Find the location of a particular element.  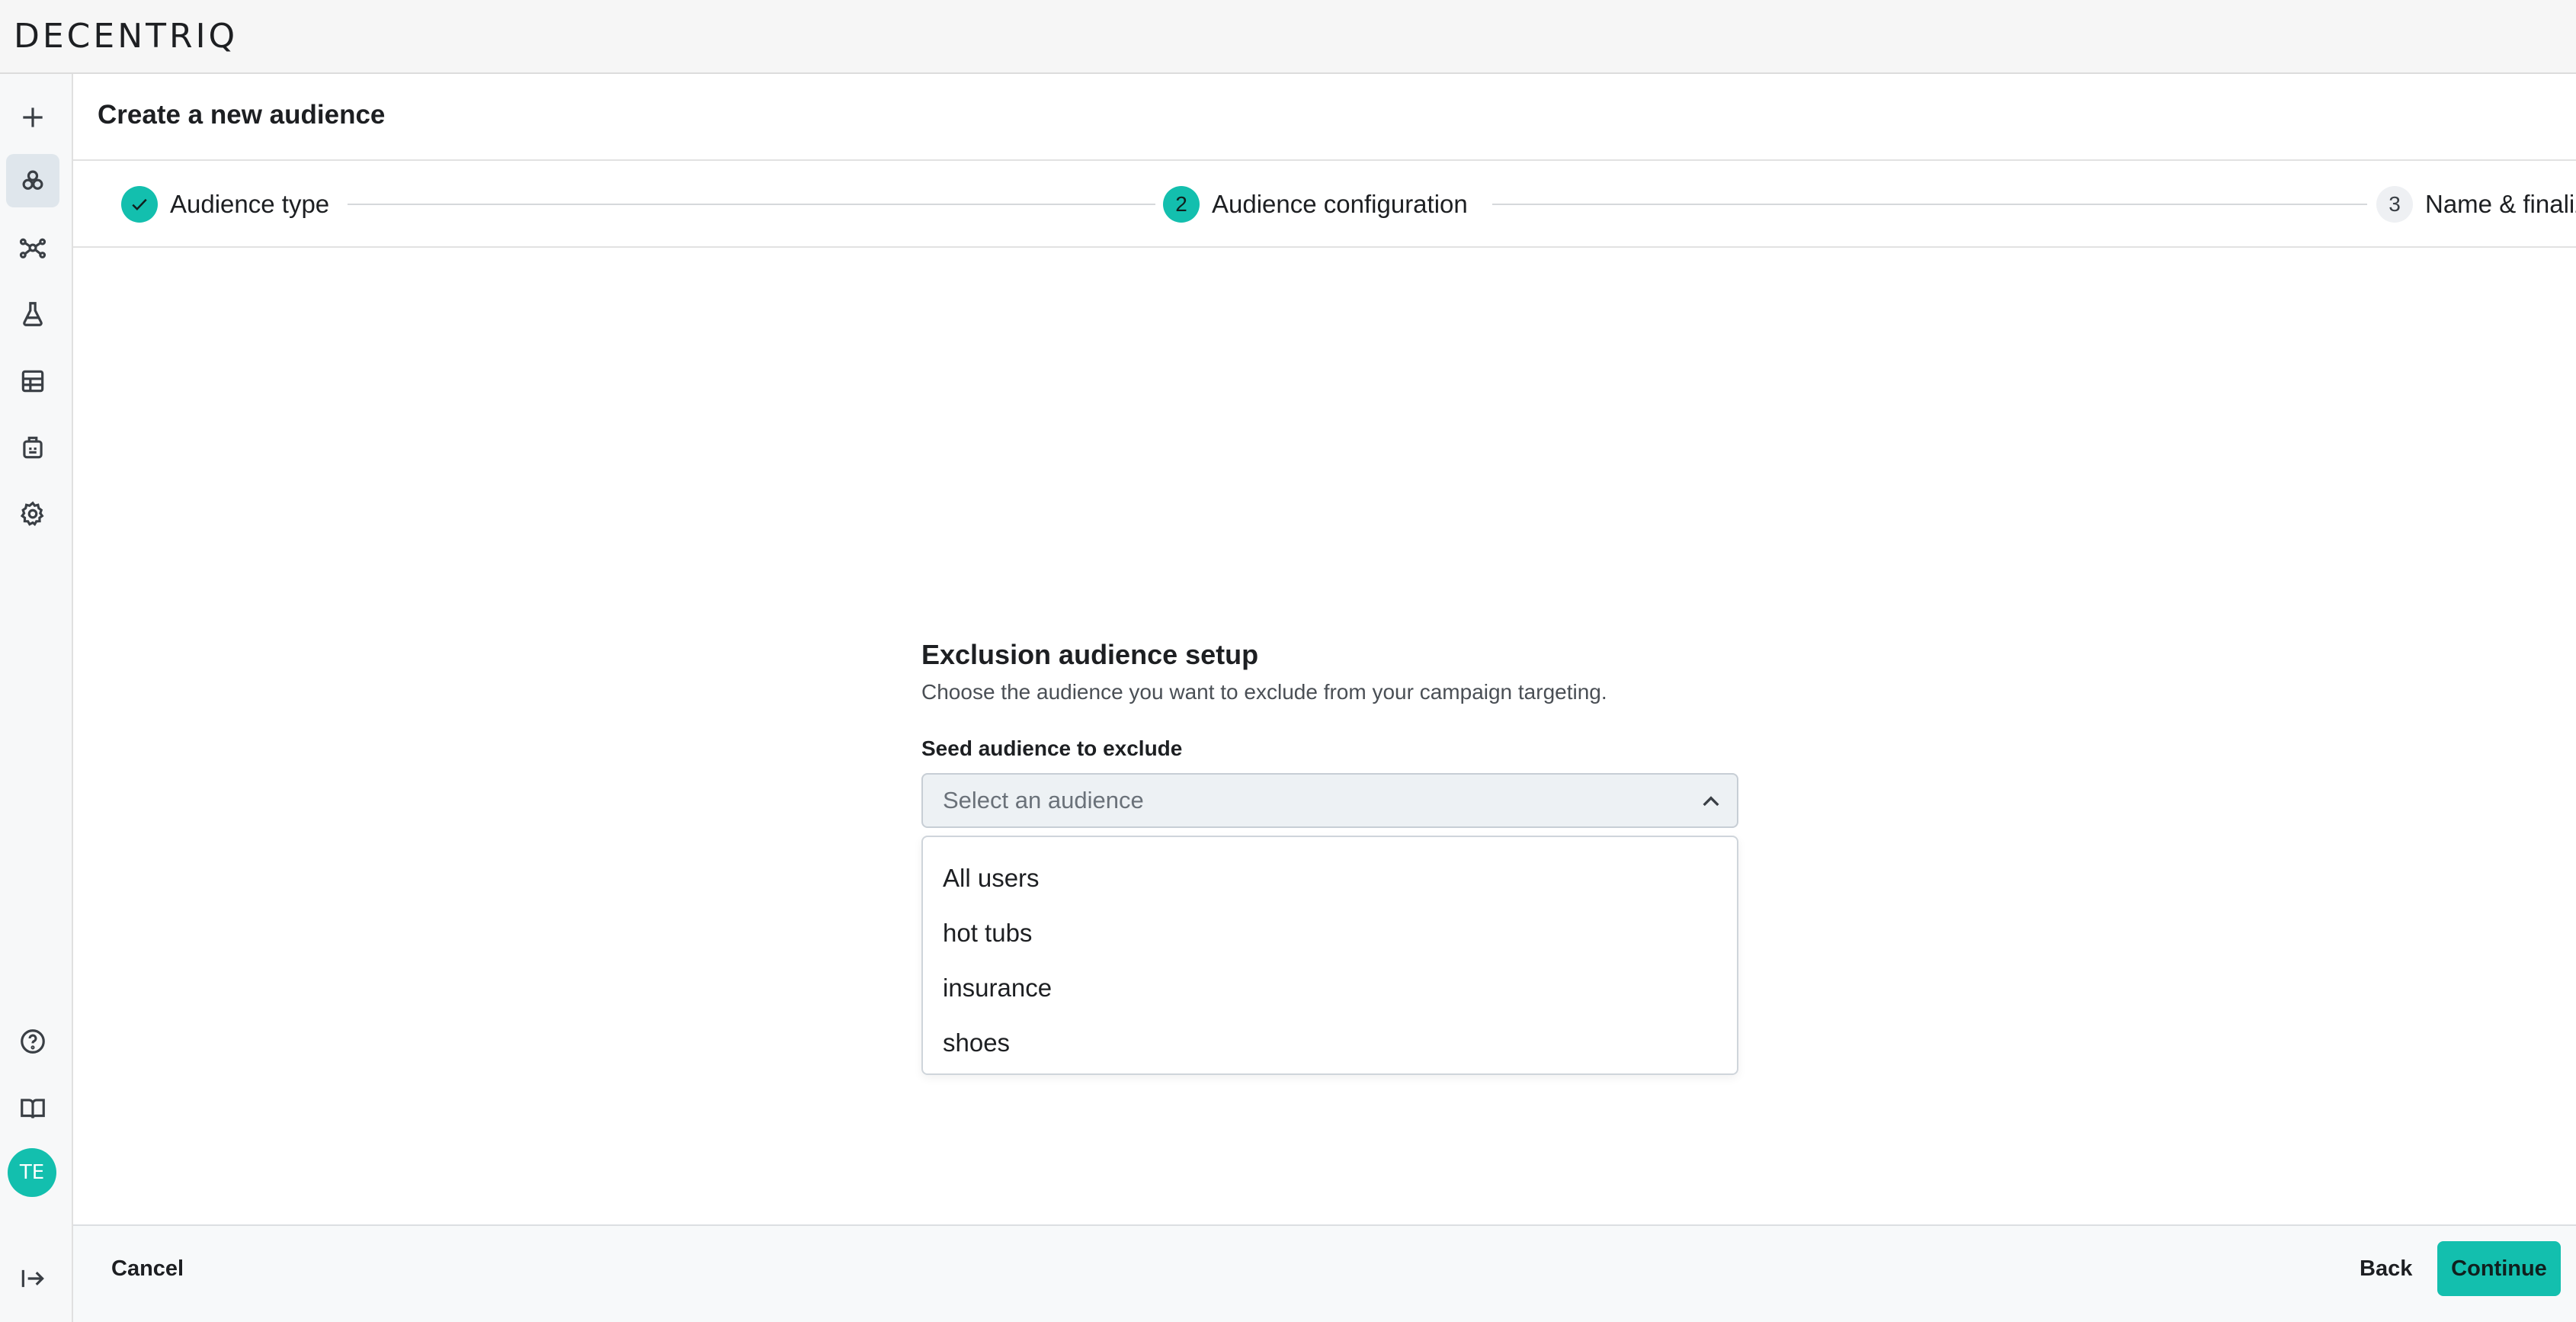

audiences-icon is located at coordinates (32, 180).